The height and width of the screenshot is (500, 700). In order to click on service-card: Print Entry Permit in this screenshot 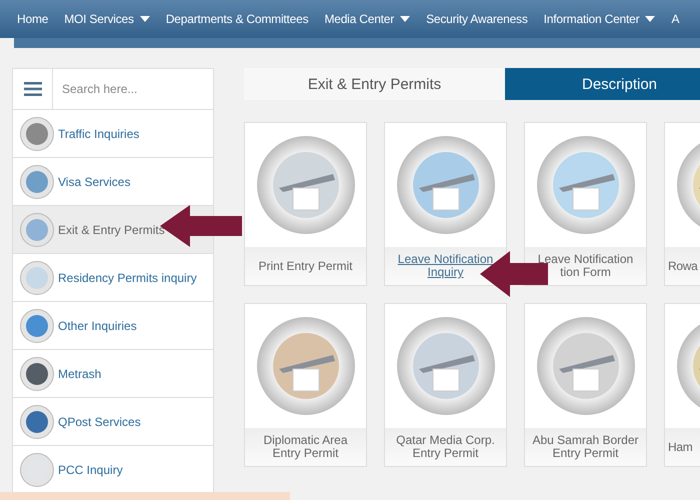, I will do `click(305, 204)`.